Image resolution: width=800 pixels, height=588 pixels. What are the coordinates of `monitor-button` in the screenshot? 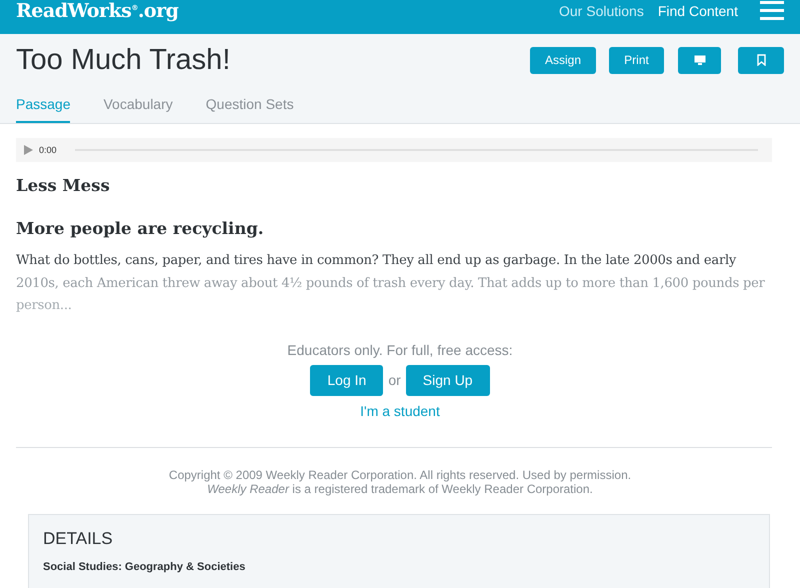 It's located at (699, 60).